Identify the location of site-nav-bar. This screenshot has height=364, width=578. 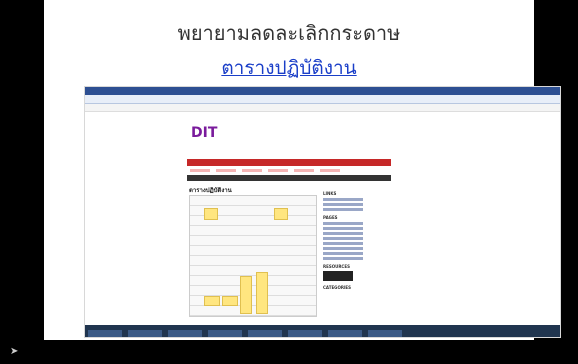
(289, 165).